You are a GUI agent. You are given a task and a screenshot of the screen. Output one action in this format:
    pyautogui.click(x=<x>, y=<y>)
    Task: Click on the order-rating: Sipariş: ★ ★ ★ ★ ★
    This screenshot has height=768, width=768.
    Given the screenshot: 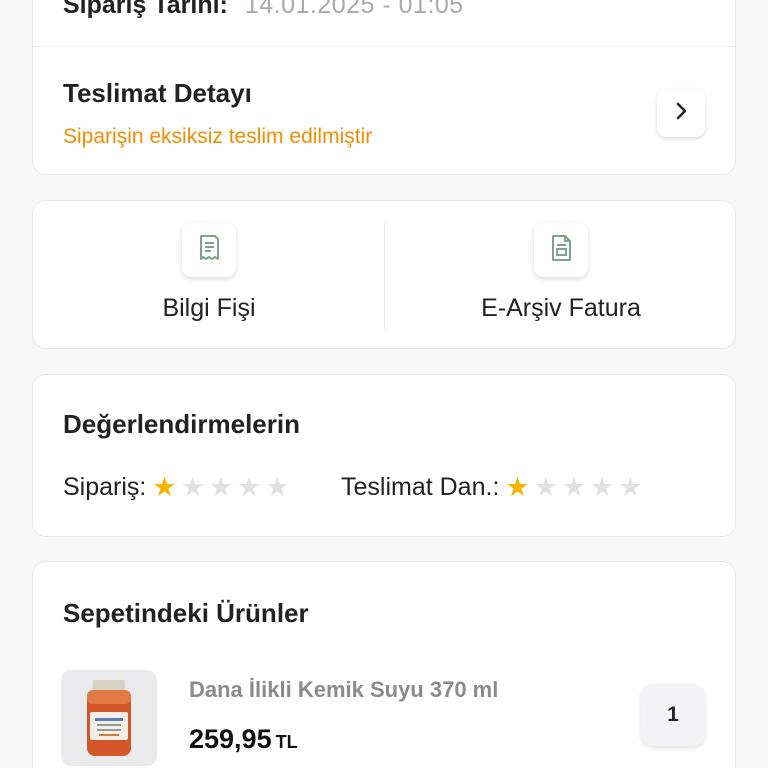 What is the action you would take?
    pyautogui.click(x=178, y=487)
    